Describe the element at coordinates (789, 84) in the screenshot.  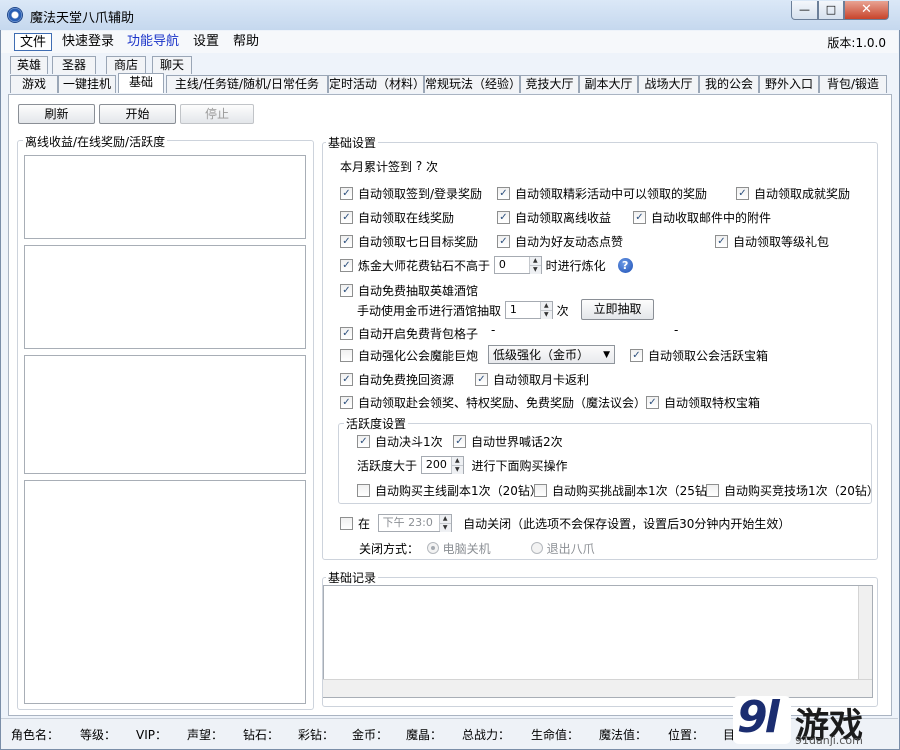
I see `tab-field-entry: 野外入口` at that location.